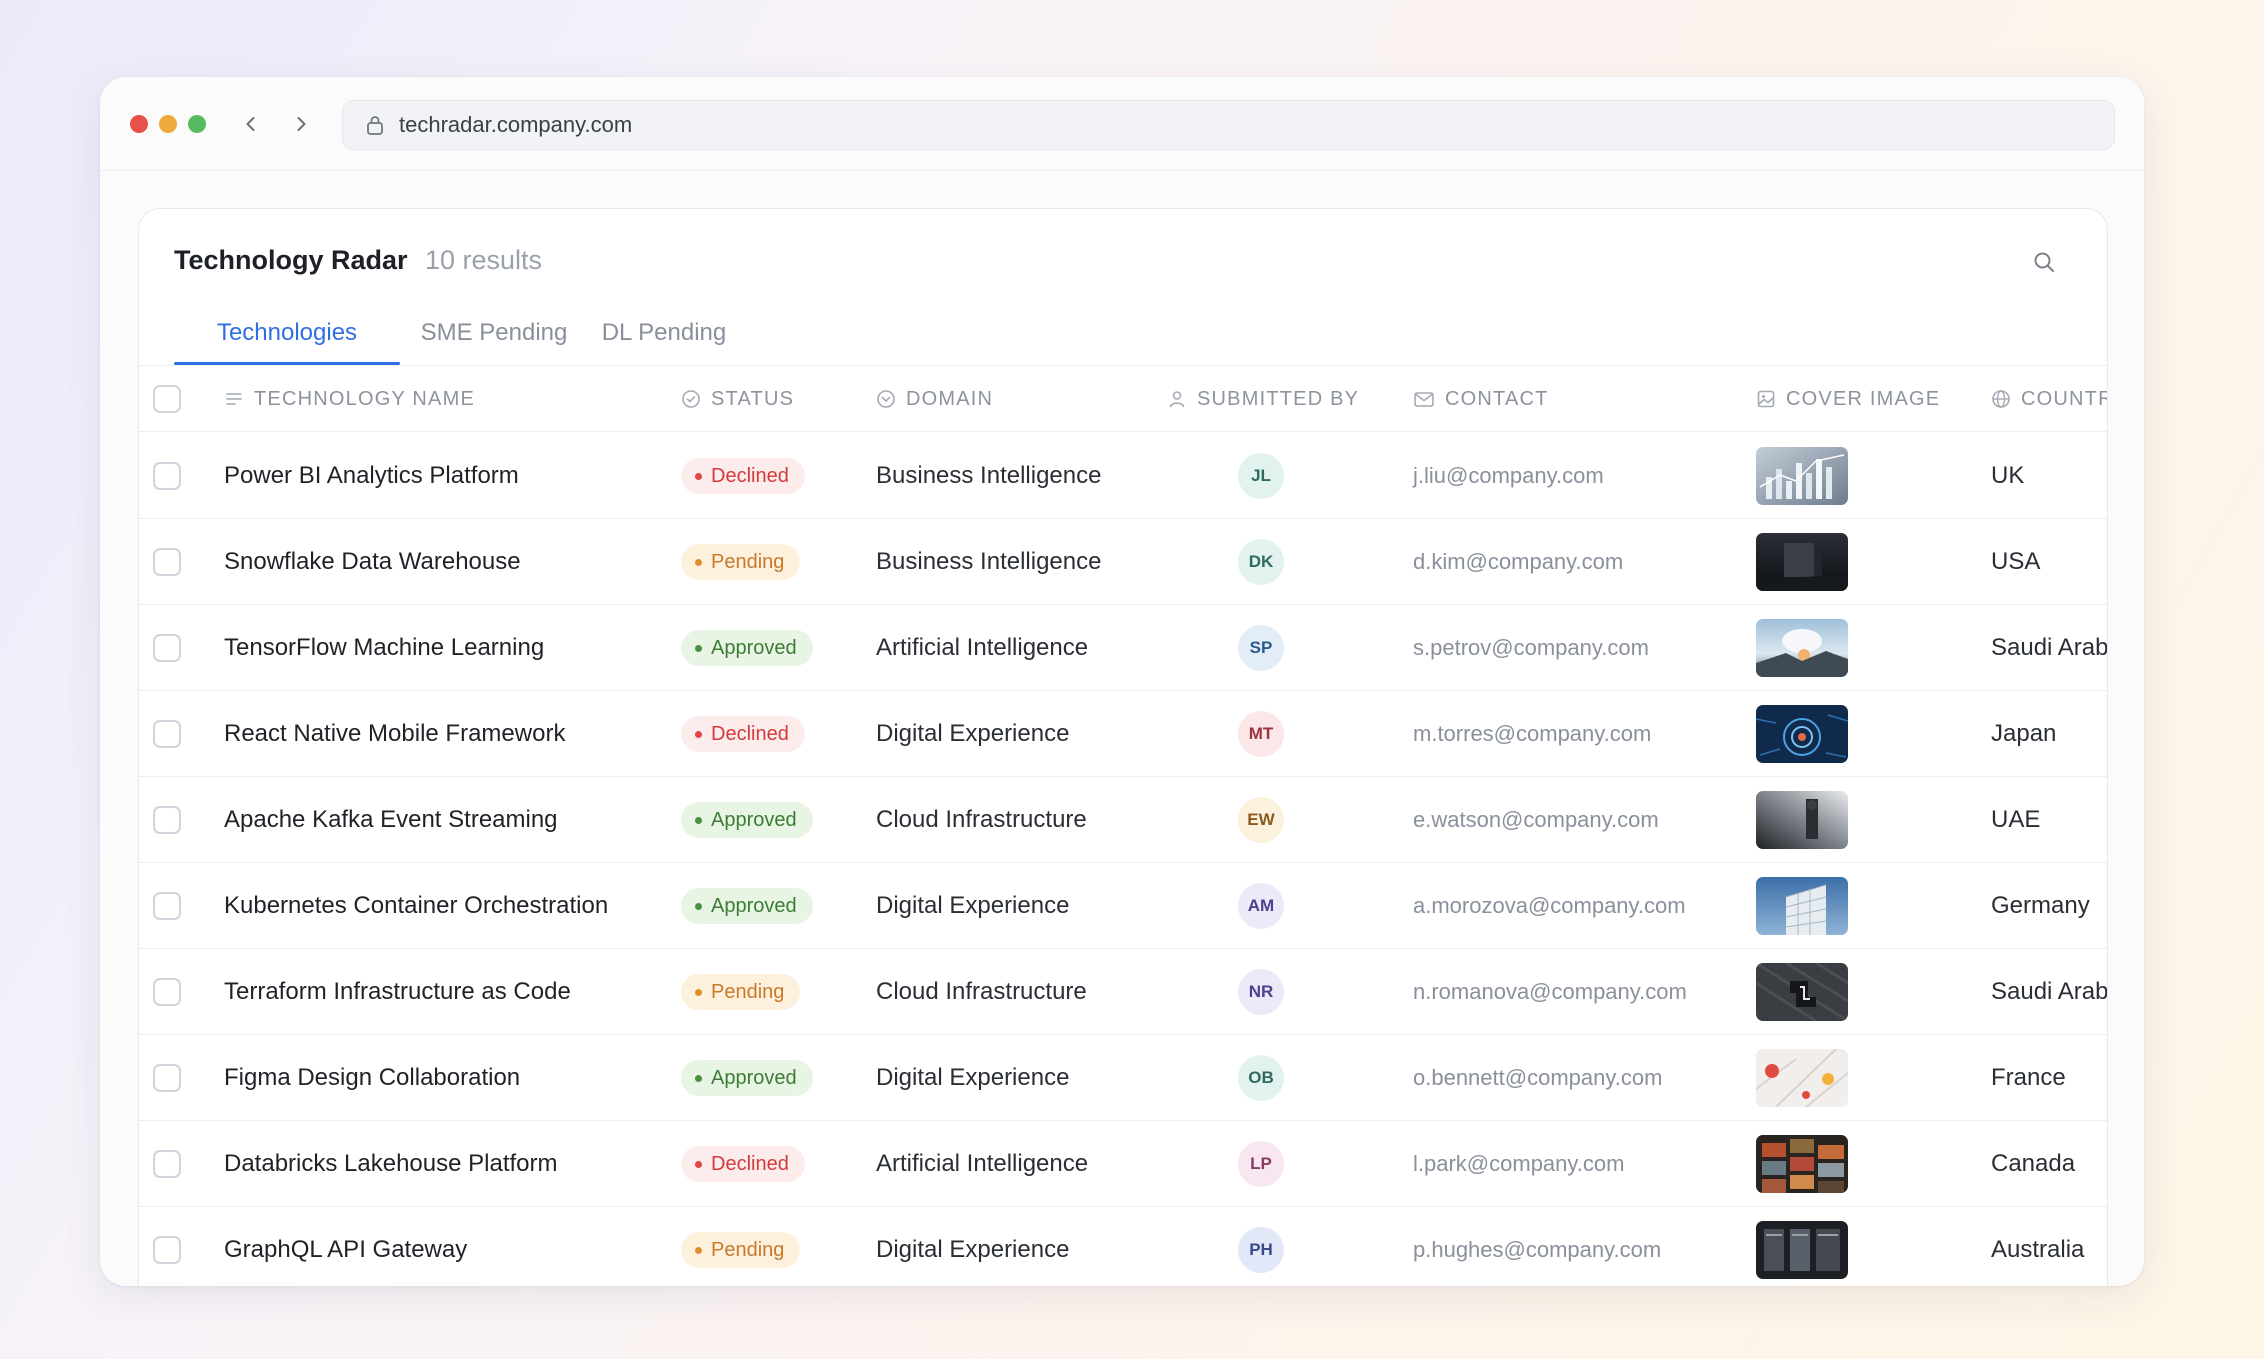  Describe the element at coordinates (2024, 733) in the screenshot. I see `country-label: Japan` at that location.